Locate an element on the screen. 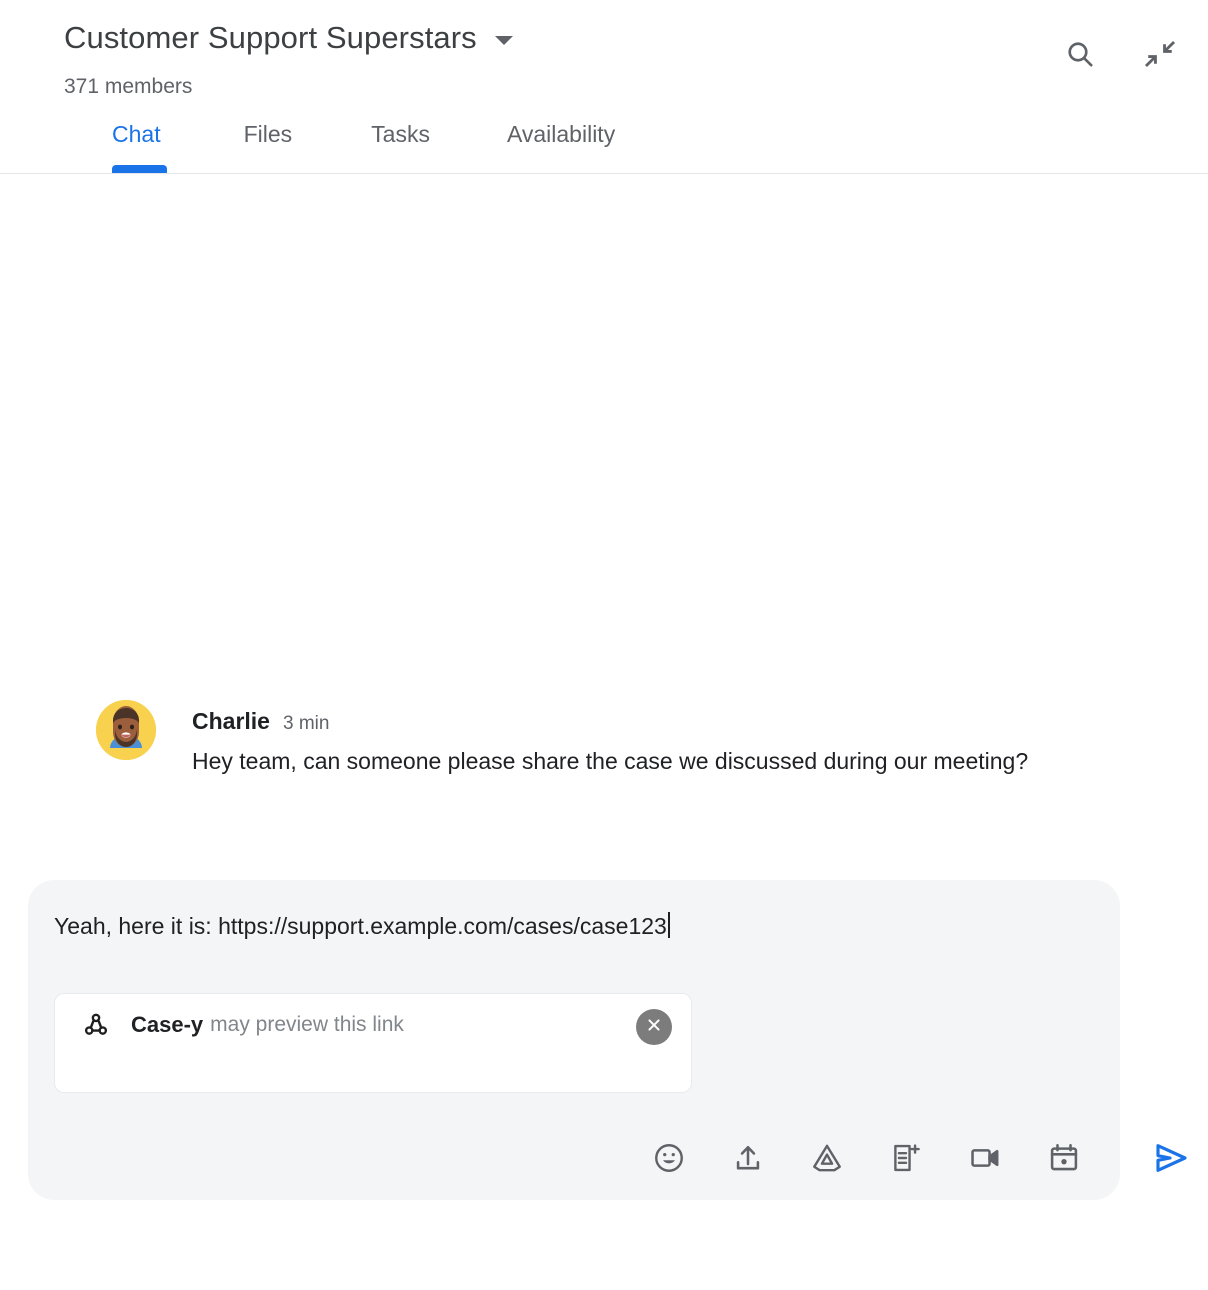 The height and width of the screenshot is (1290, 1208). upload-button is located at coordinates (748, 1160).